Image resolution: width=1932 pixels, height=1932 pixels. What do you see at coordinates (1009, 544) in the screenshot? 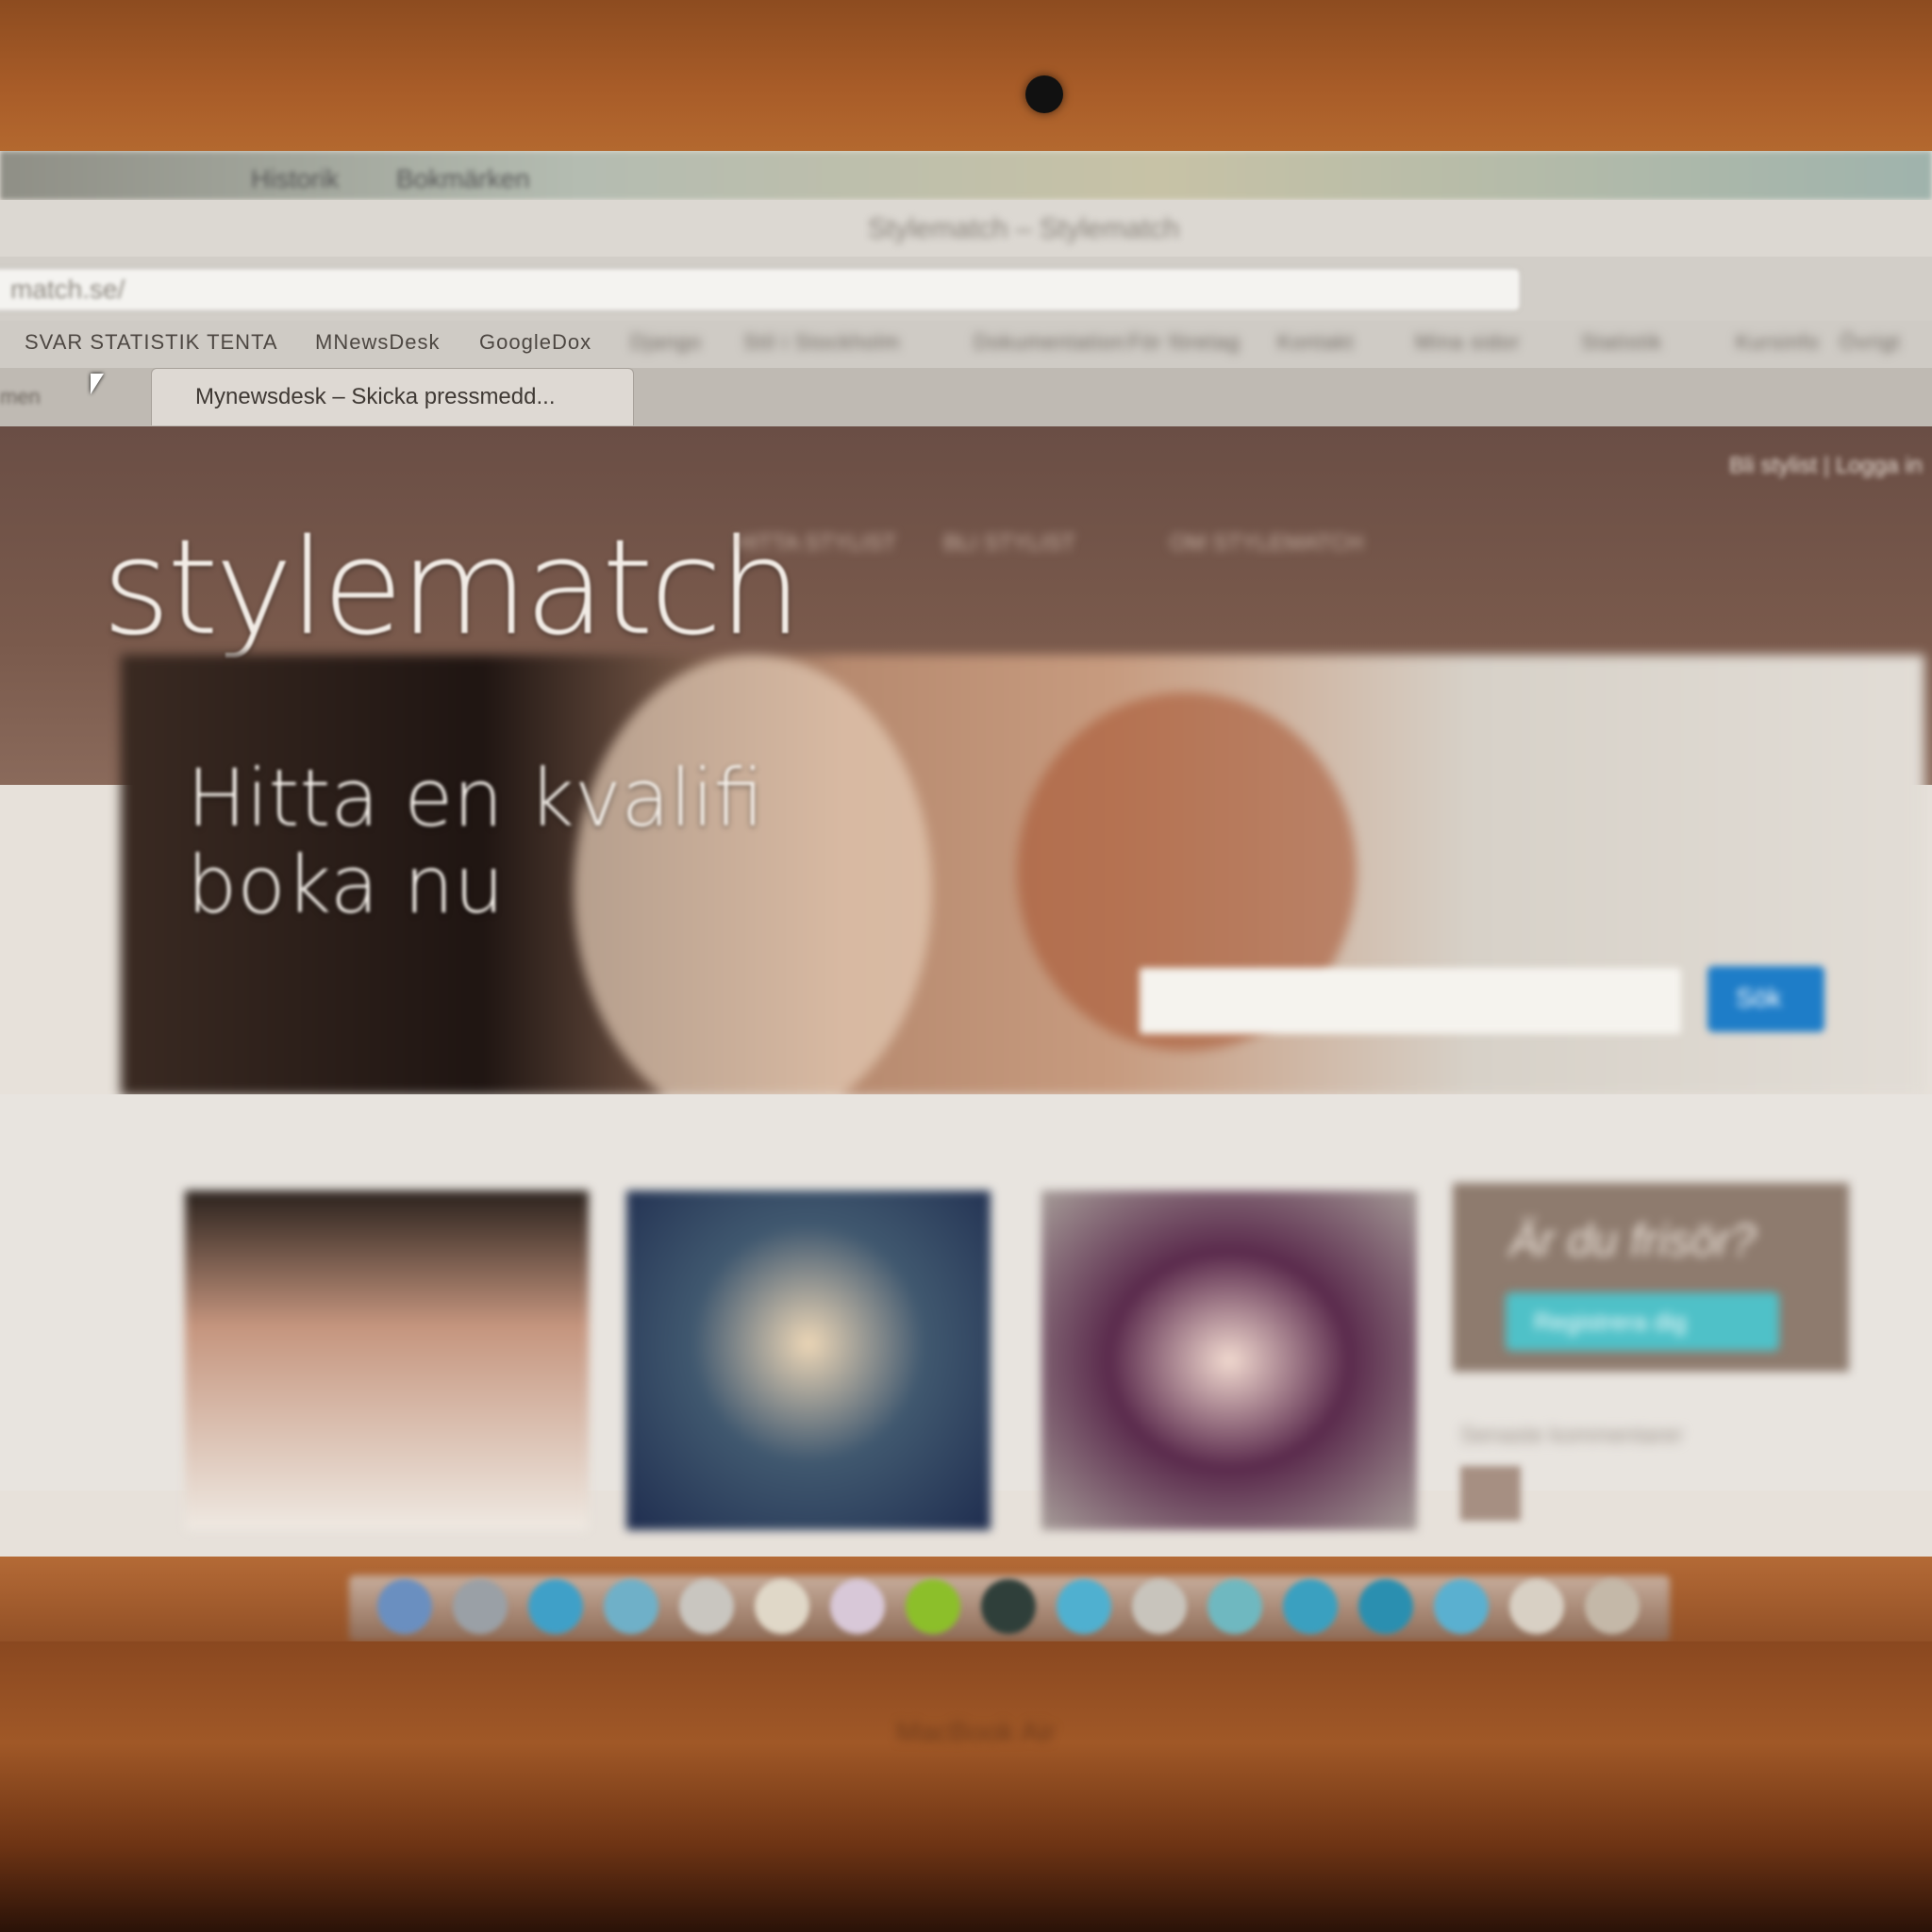
I see `nav-item-become-stylist: BLI STYLIST` at bounding box center [1009, 544].